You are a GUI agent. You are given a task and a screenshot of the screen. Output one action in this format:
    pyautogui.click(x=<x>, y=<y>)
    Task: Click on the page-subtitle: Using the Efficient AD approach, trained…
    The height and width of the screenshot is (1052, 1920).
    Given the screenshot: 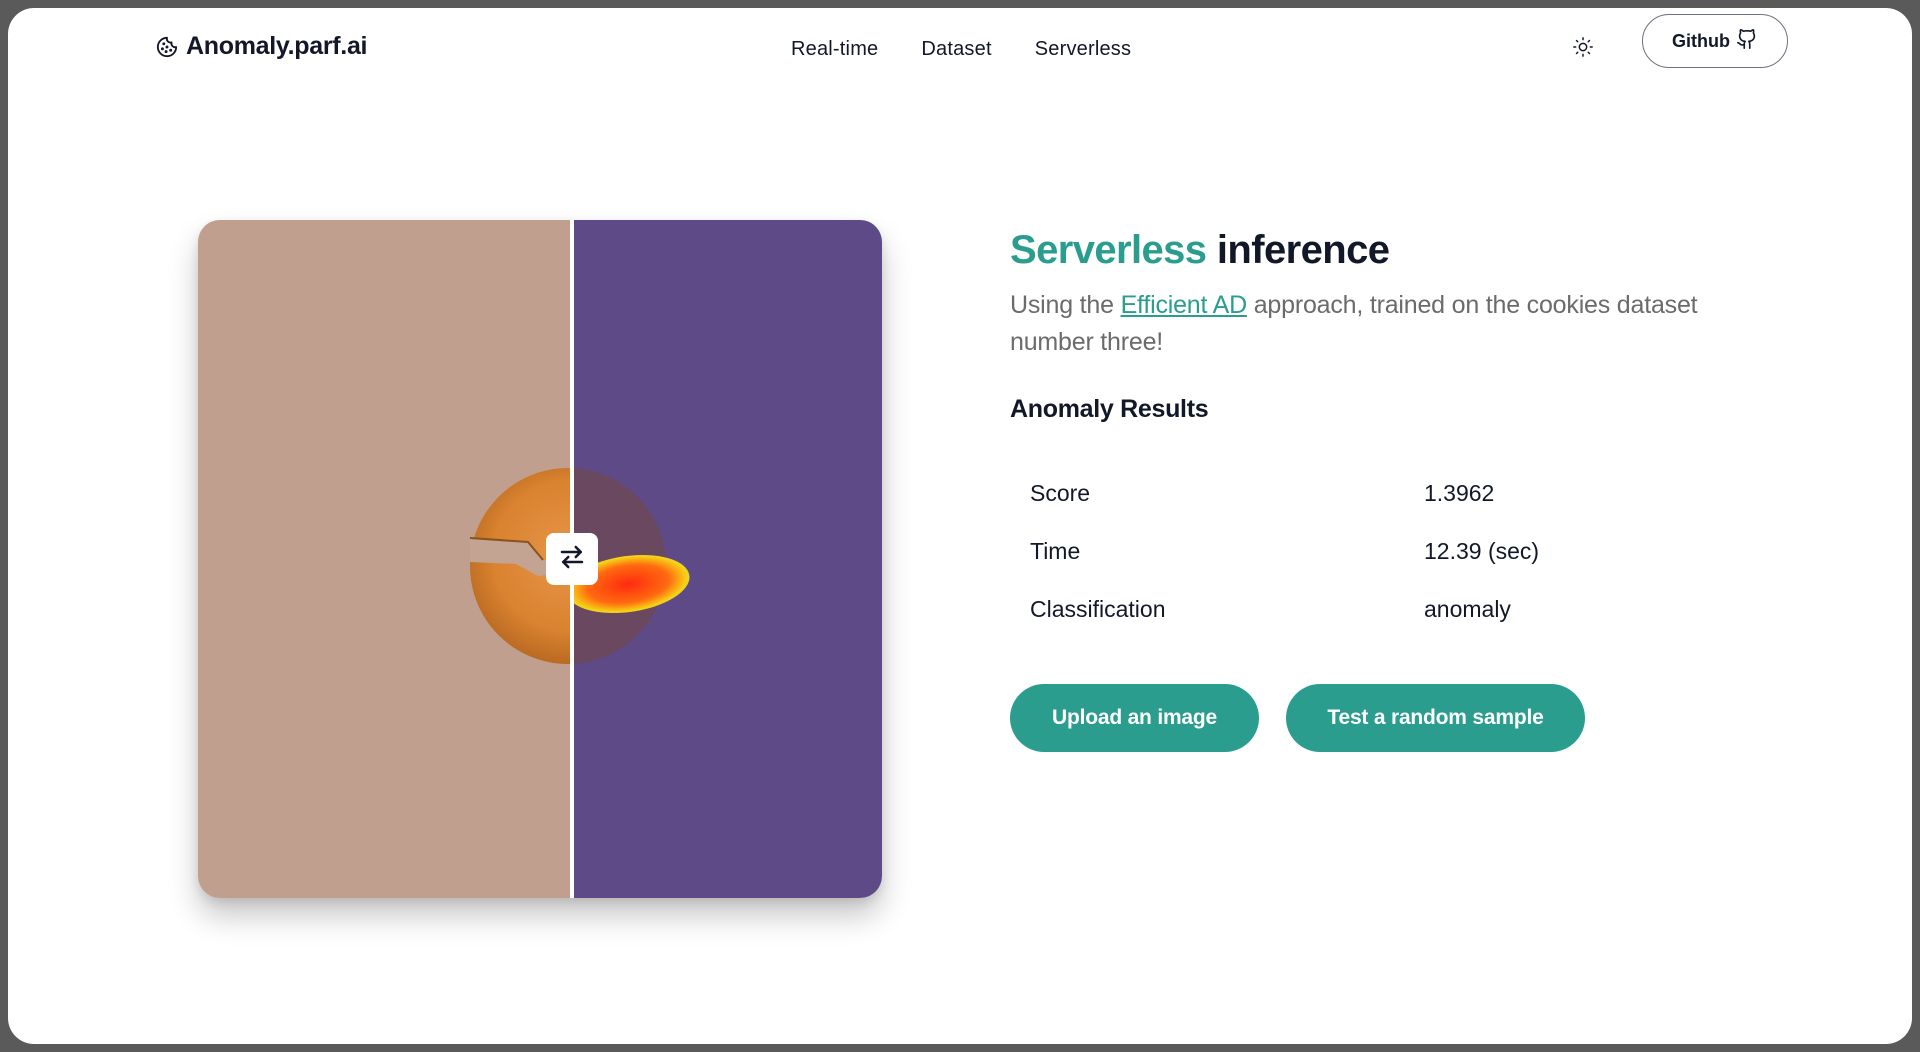 What is the action you would take?
    pyautogui.click(x=1390, y=324)
    